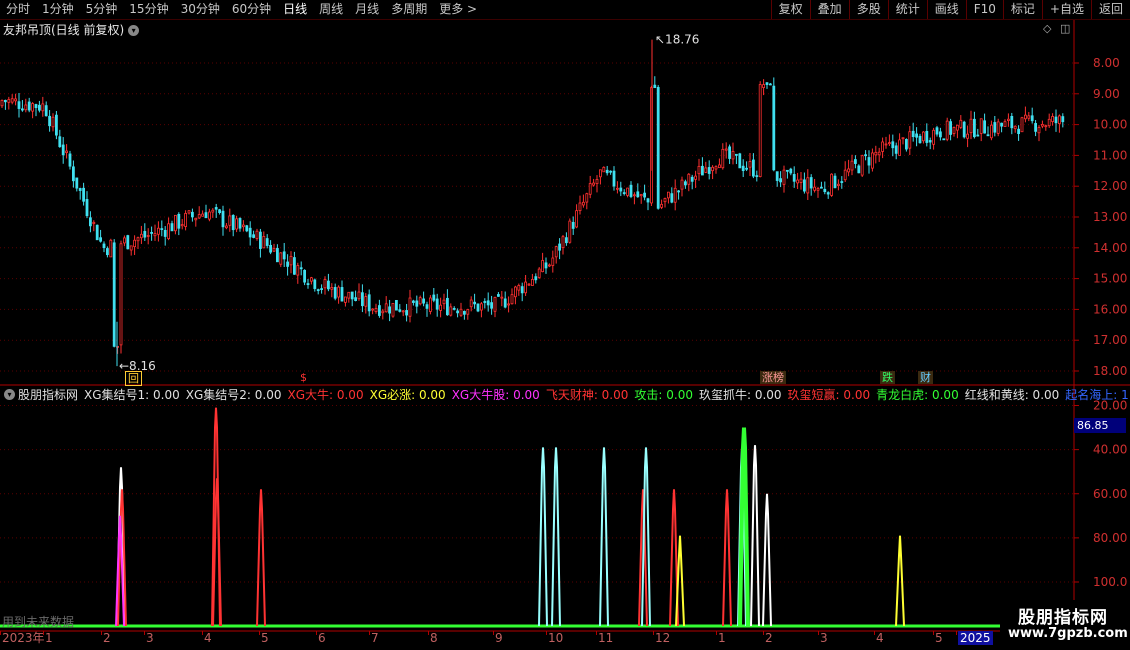 This screenshot has height=650, width=1130. What do you see at coordinates (1110, 538) in the screenshot?
I see `indicator-tick-label: 80.00` at bounding box center [1110, 538].